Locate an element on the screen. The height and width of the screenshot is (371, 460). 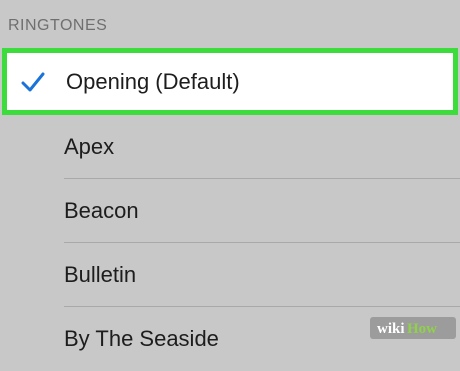
svg-text: How is located at coordinates (422, 328).